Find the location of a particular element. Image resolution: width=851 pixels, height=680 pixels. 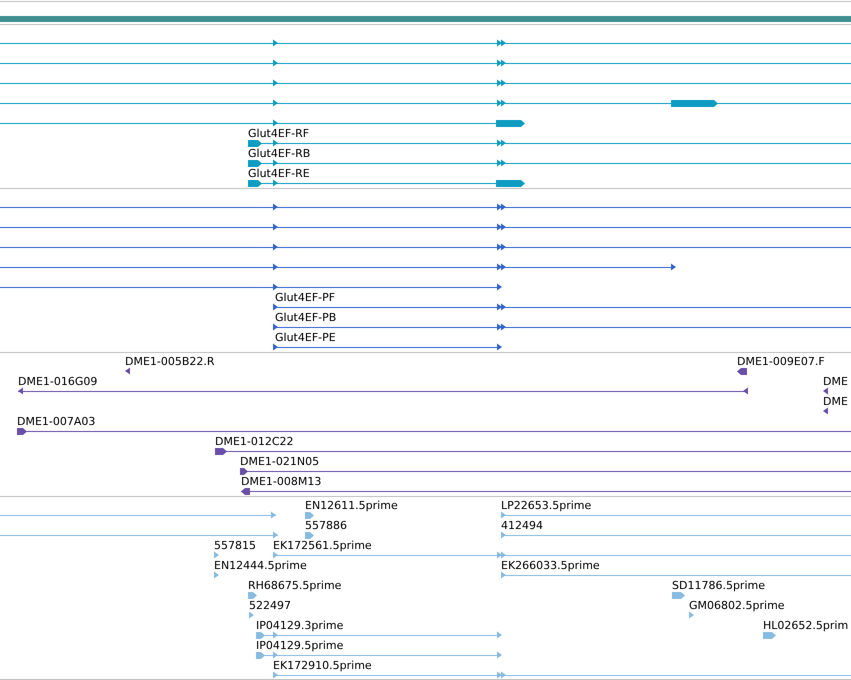

feature-label: LP22653.5prime is located at coordinates (546, 505).